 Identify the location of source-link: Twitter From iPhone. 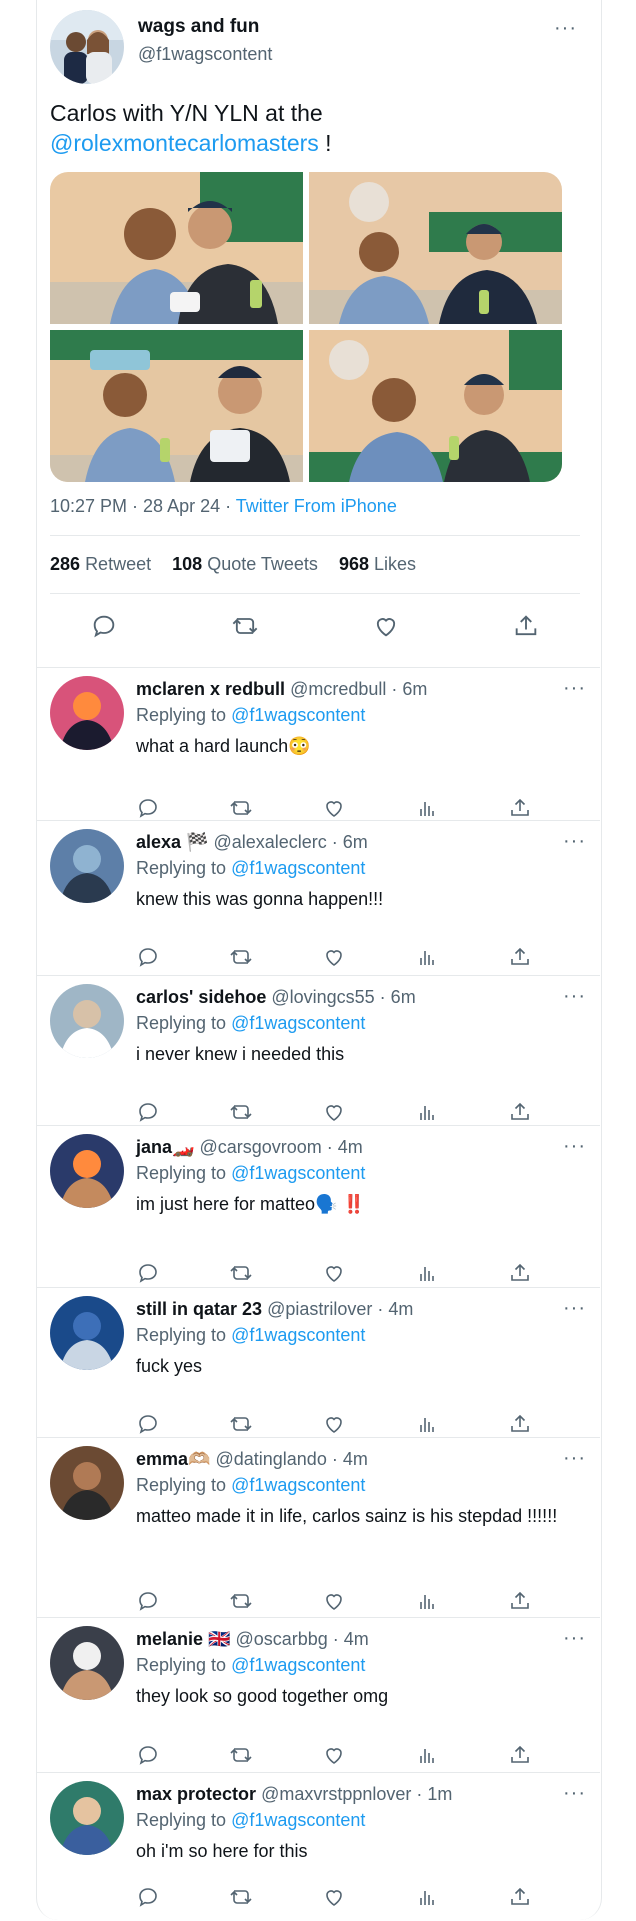
(316, 506).